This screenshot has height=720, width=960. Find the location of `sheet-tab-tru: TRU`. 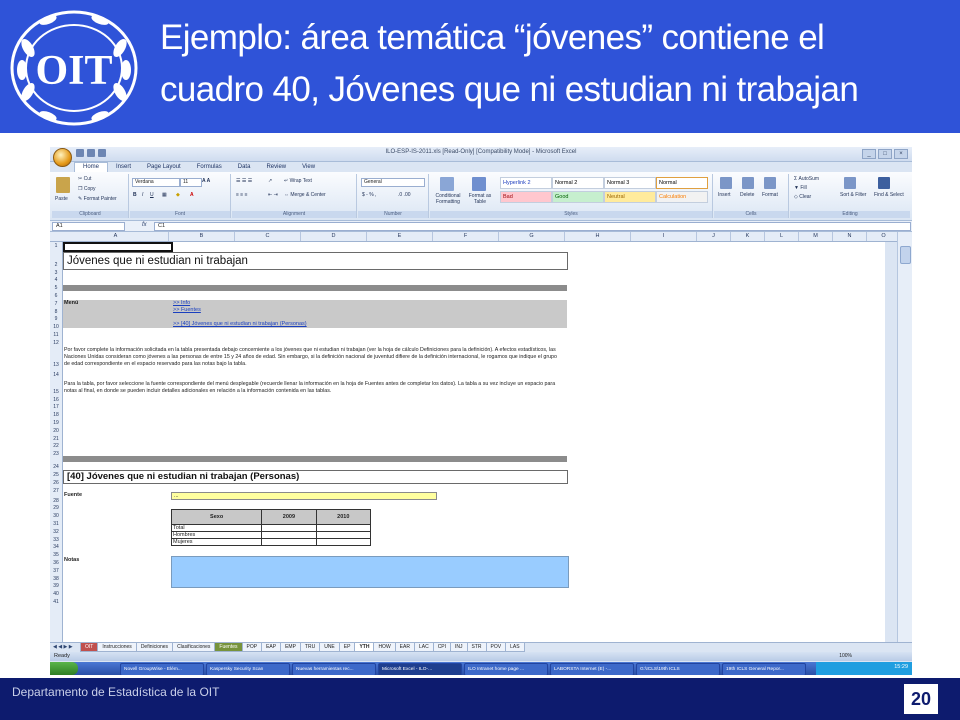

sheet-tab-tru: TRU is located at coordinates (310, 647).